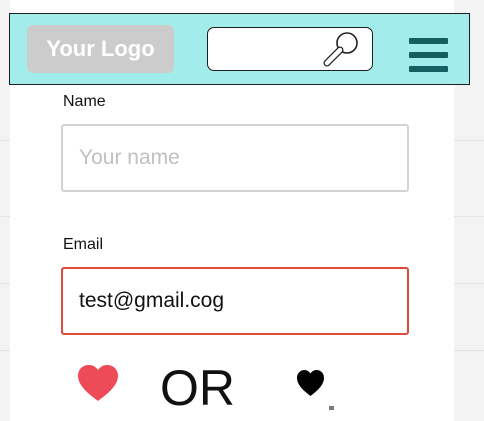 The width and height of the screenshot is (484, 421). Describe the element at coordinates (235, 158) in the screenshot. I see `name-input` at that location.